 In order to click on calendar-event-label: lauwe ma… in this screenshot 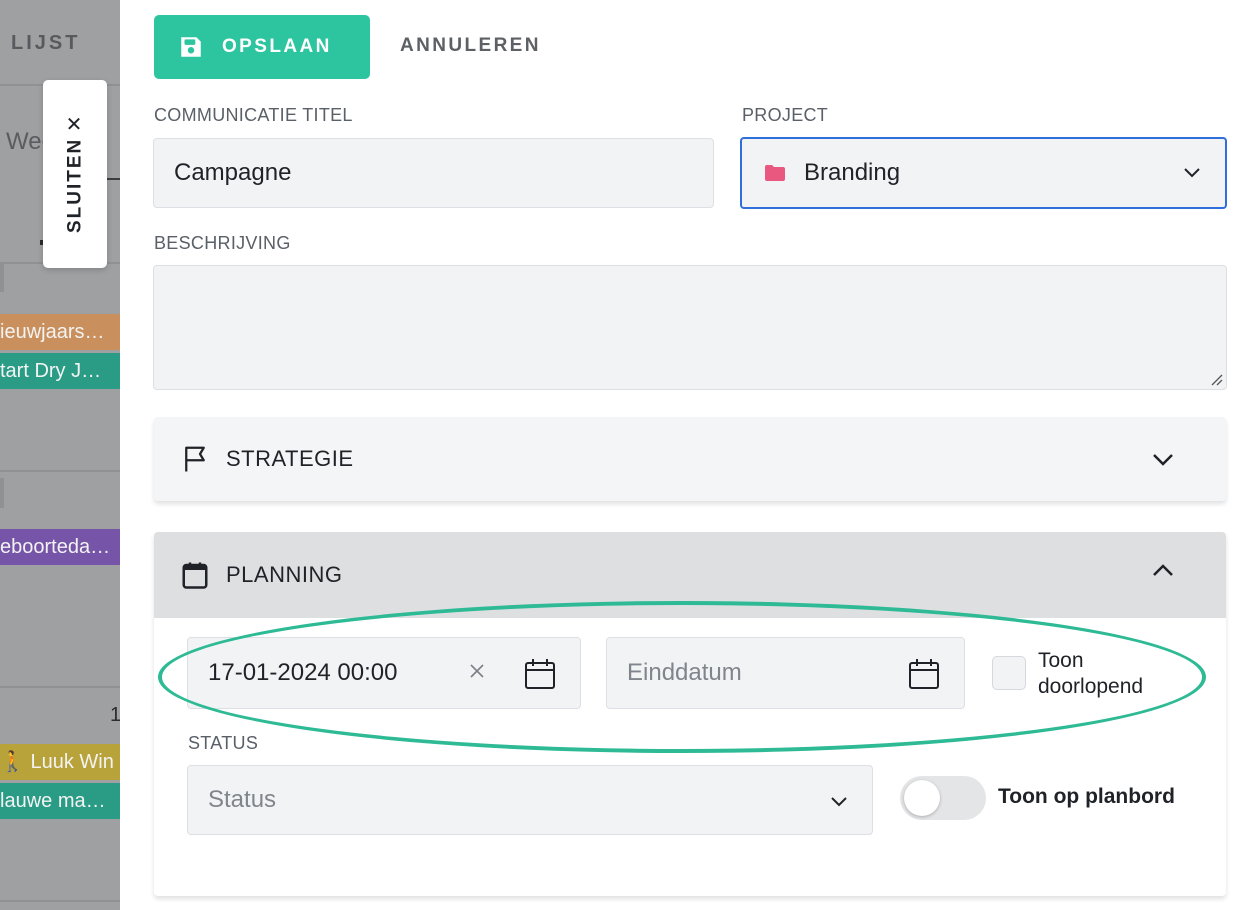, I will do `click(53, 801)`.